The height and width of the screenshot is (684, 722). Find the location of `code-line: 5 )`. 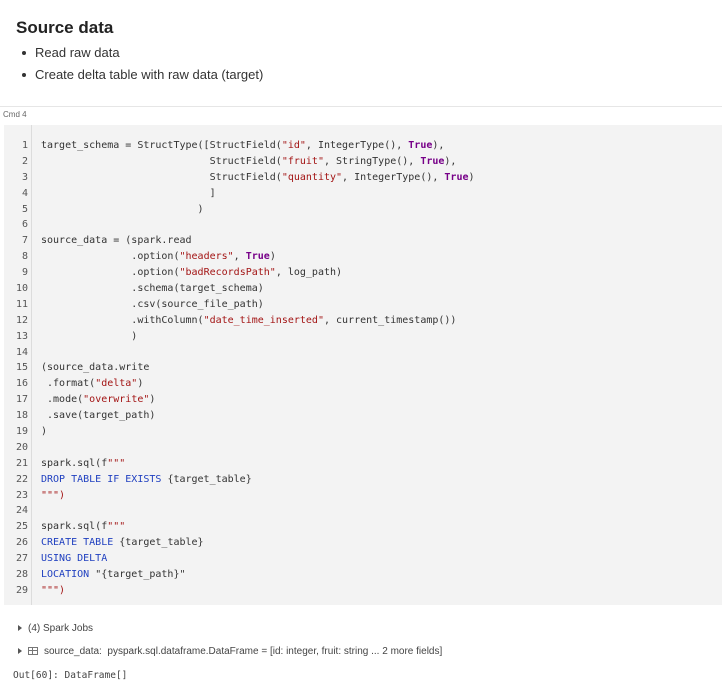

code-line: 5 ) is located at coordinates (239, 210).